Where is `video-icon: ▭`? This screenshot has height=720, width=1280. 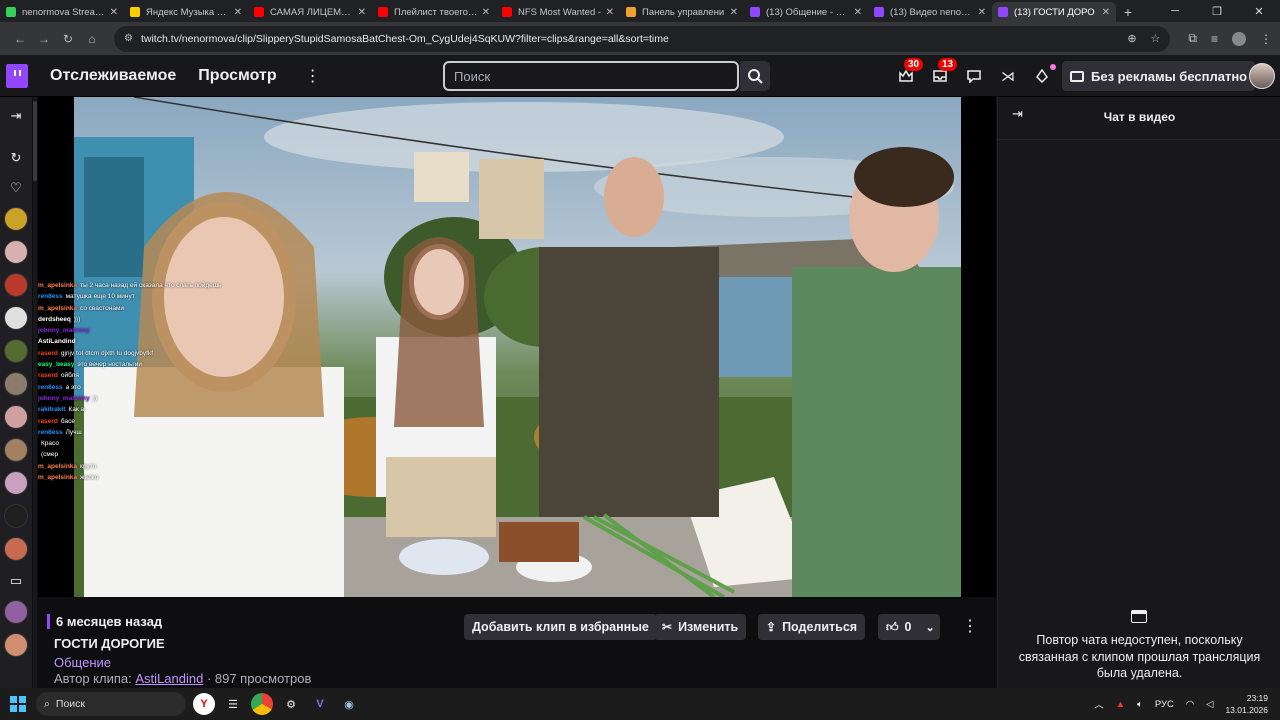
video-icon: ▭ is located at coordinates (16, 581).